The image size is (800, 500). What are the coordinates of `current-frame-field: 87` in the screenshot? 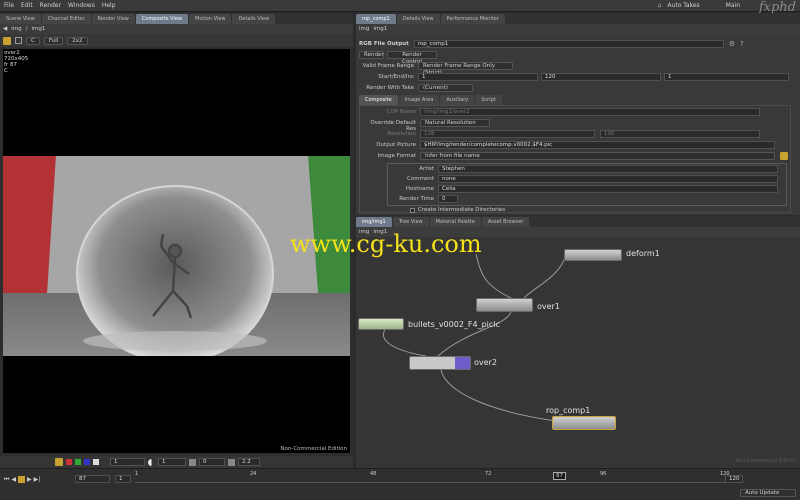 It's located at (92, 479).